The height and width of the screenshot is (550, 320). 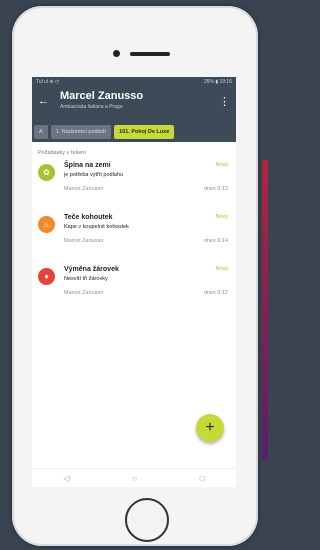 I want to click on location-tabs: A 1. Nadzemní podlaží 101. Pokoj De Luxe, so click(x=134, y=131).